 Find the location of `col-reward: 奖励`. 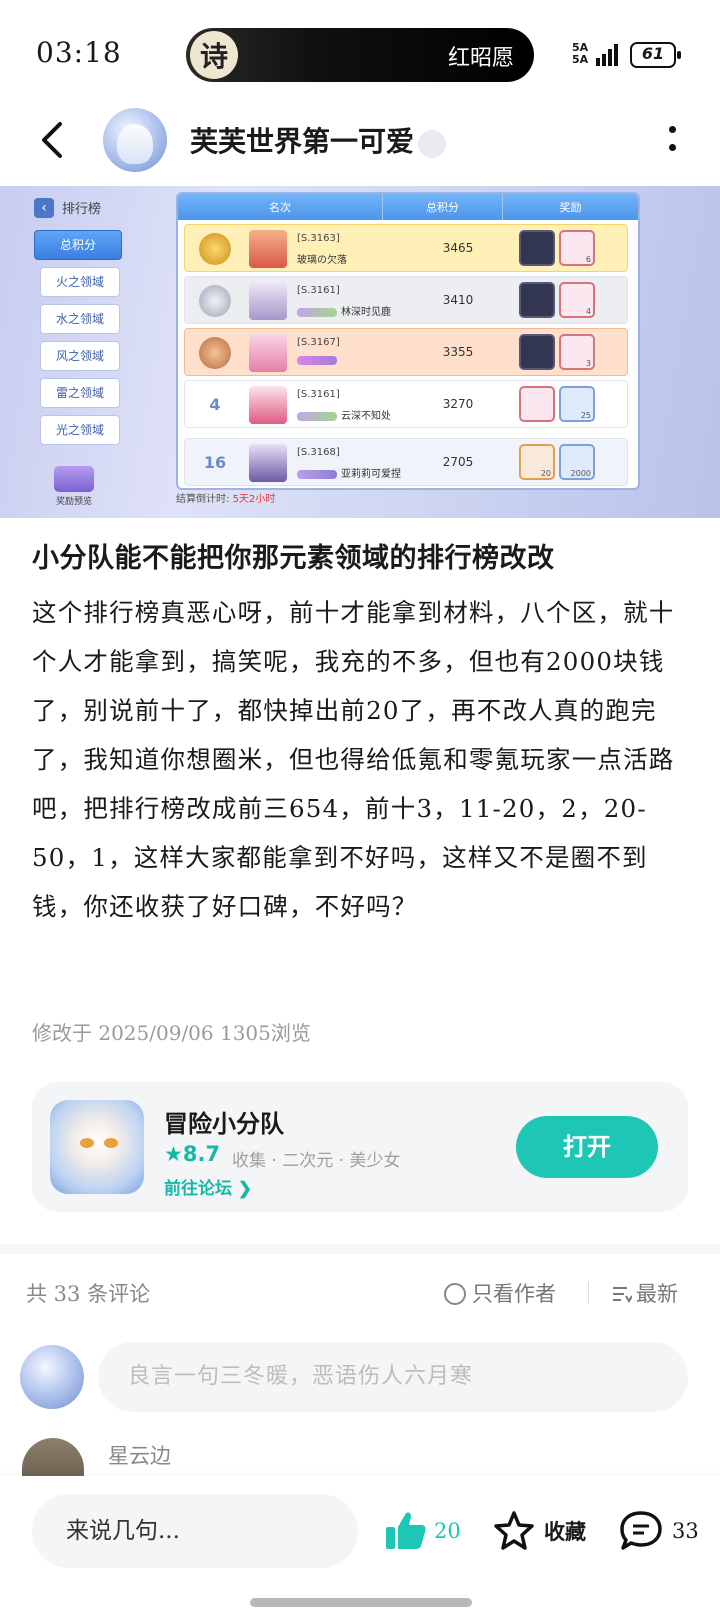

col-reward: 奖励 is located at coordinates (570, 207).